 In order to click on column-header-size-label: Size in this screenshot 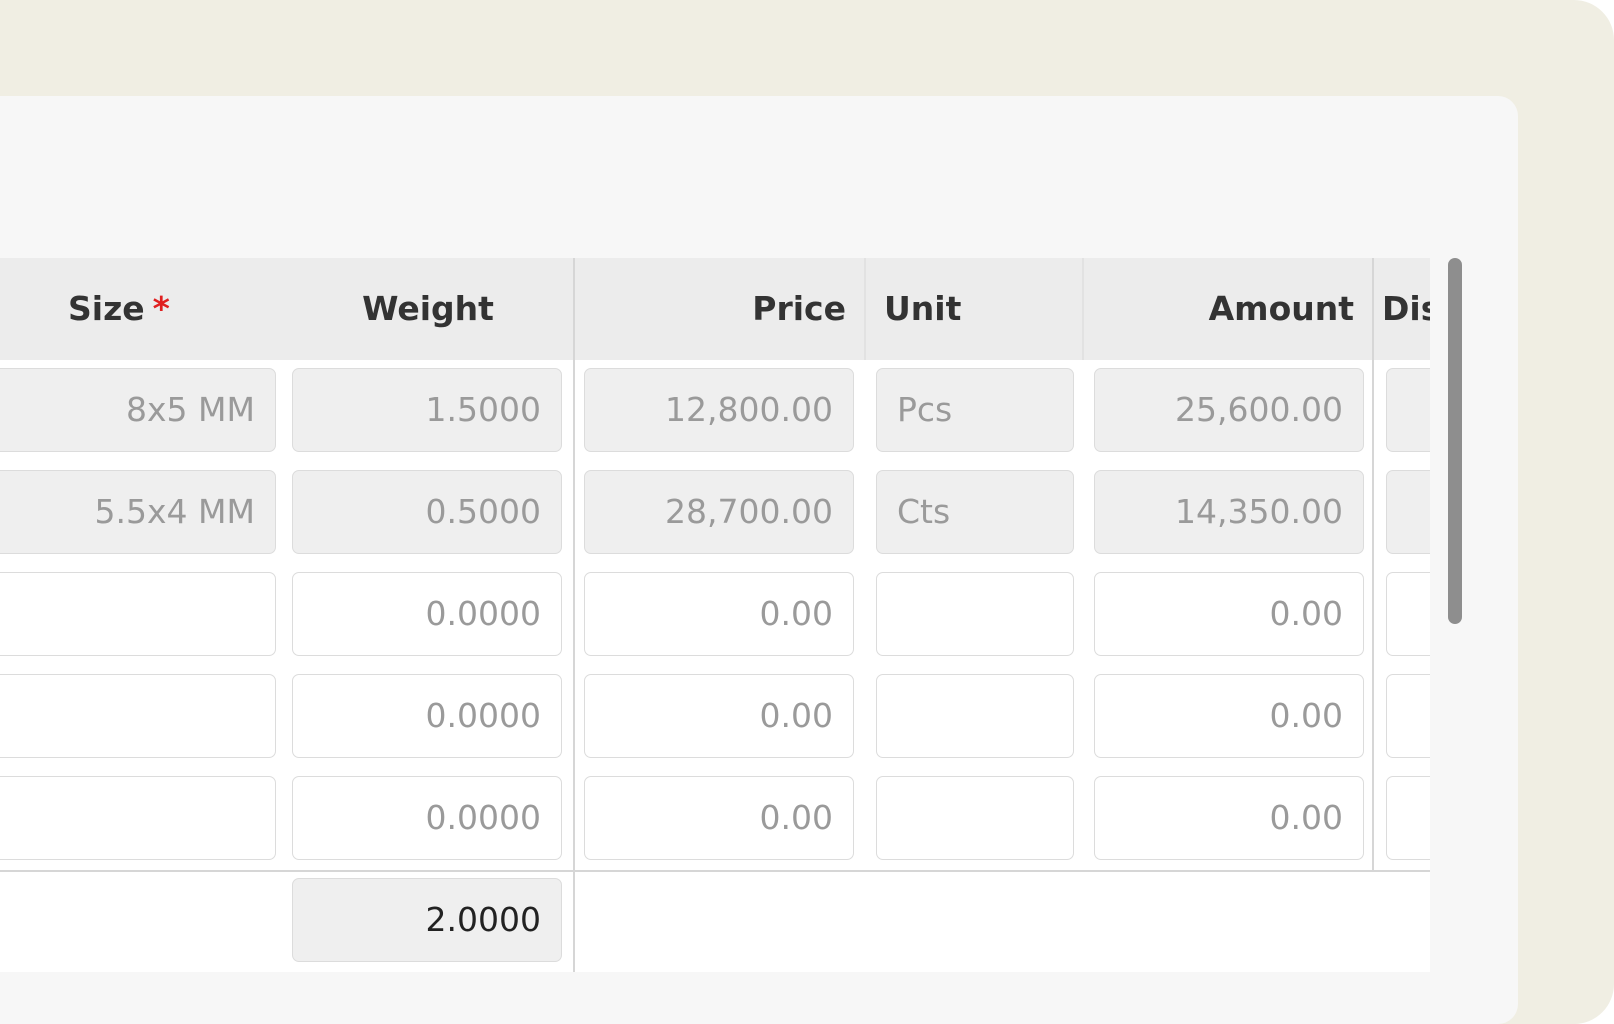, I will do `click(106, 308)`.